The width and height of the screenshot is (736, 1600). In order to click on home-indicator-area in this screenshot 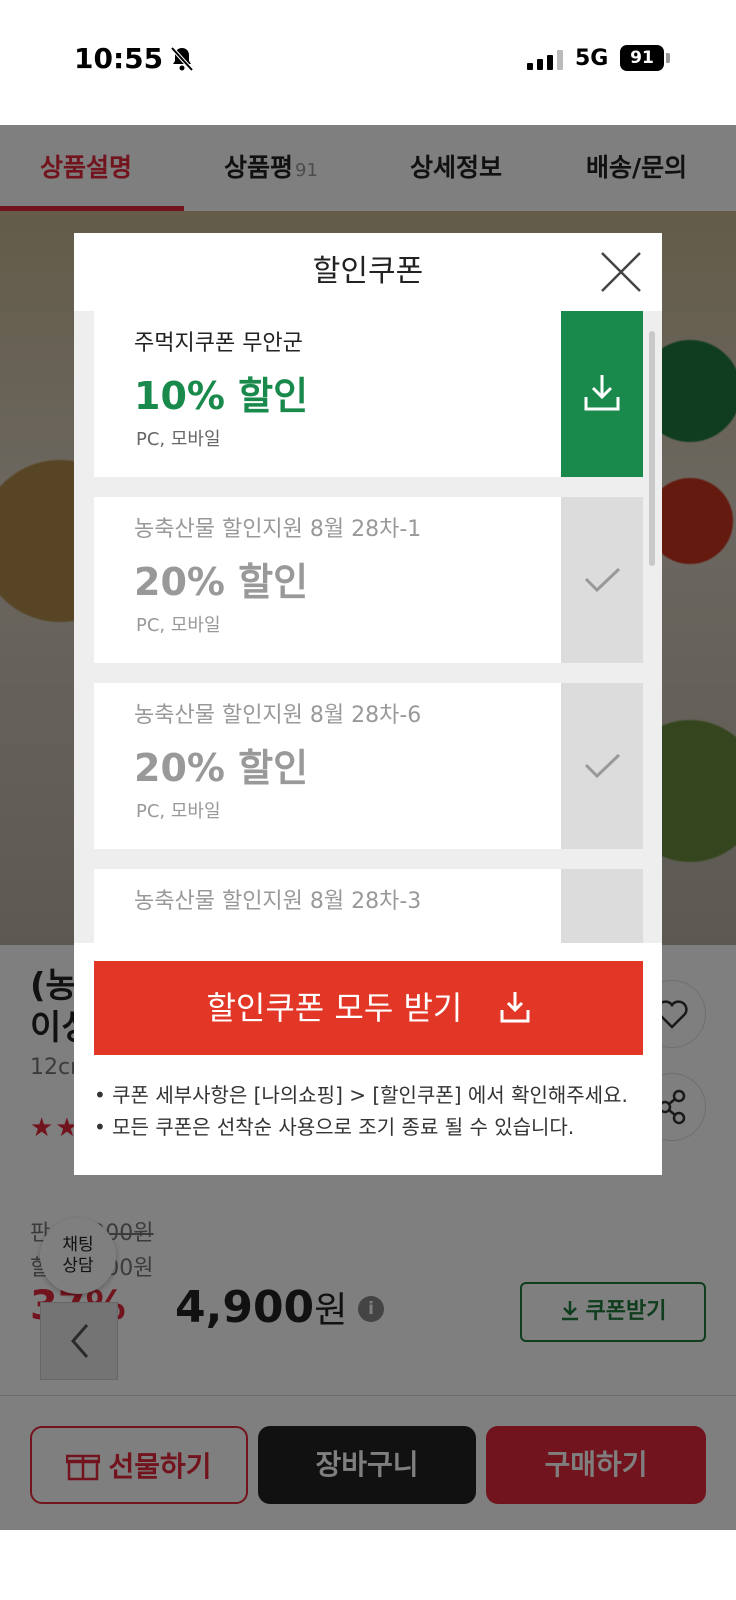, I will do `click(368, 1565)`.